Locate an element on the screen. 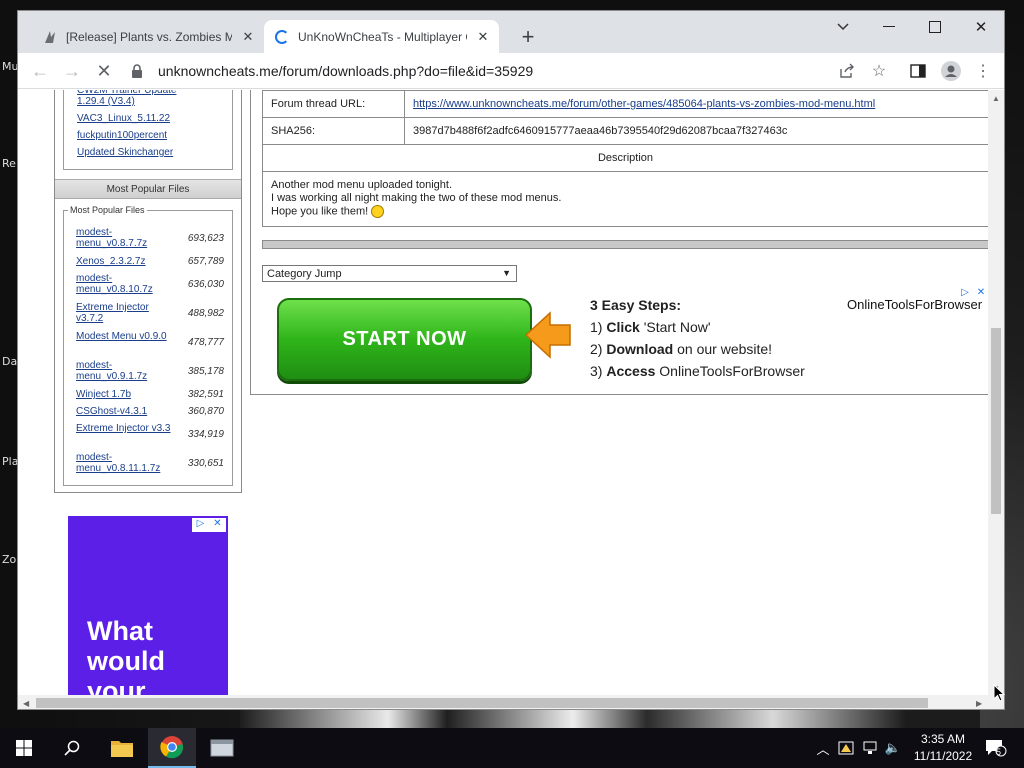  chevron-up-icon: ︿ is located at coordinates (823, 748).